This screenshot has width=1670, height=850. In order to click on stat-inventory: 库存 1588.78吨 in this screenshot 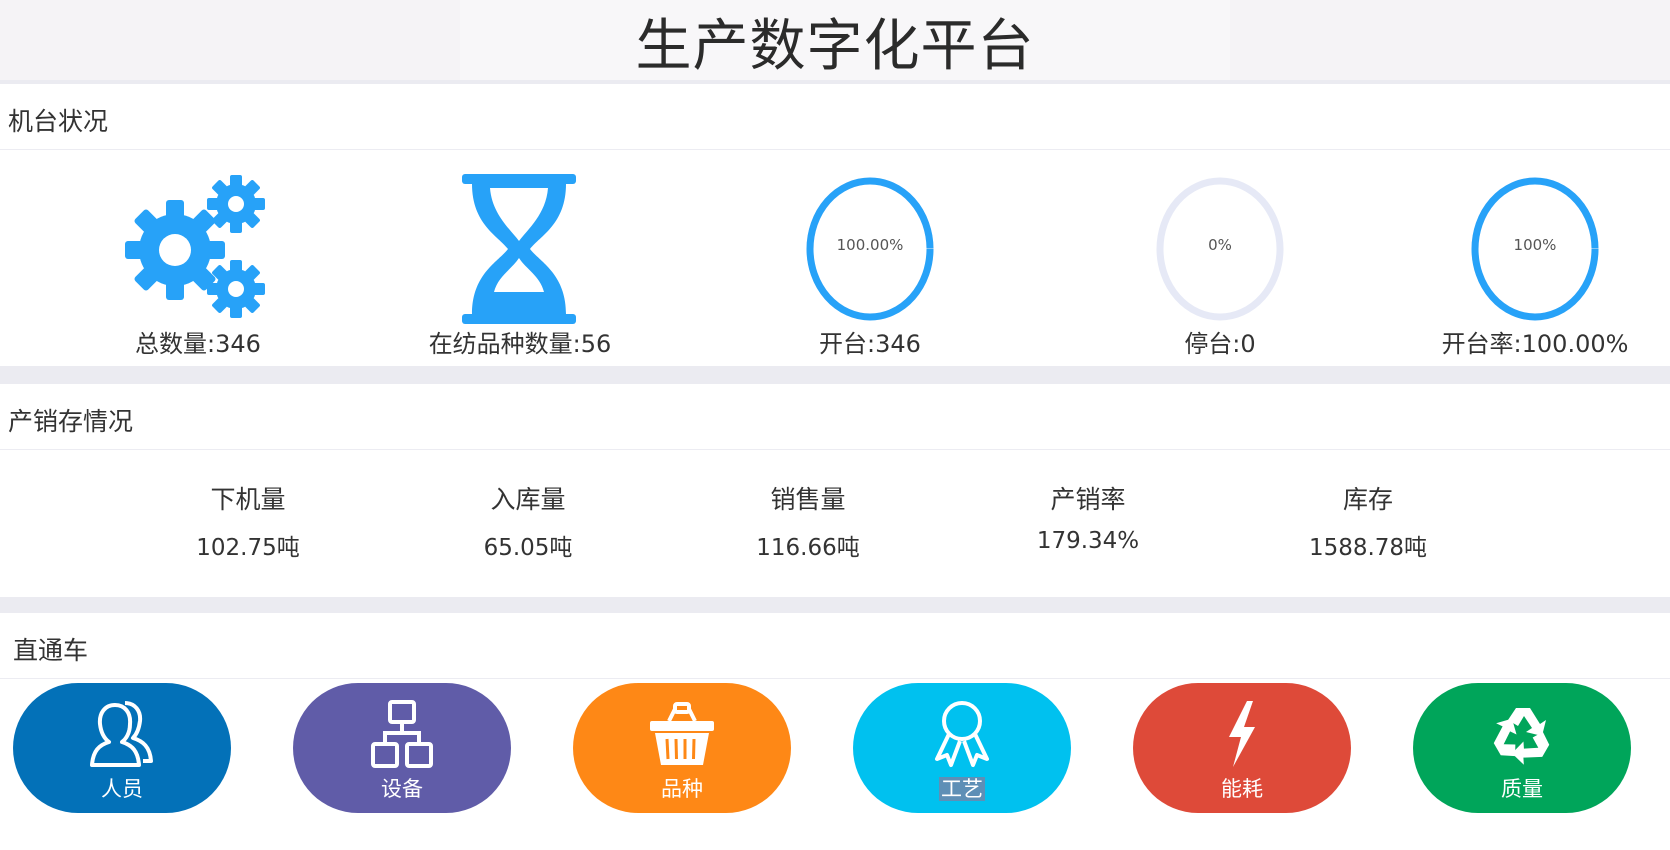, I will do `click(1368, 521)`.